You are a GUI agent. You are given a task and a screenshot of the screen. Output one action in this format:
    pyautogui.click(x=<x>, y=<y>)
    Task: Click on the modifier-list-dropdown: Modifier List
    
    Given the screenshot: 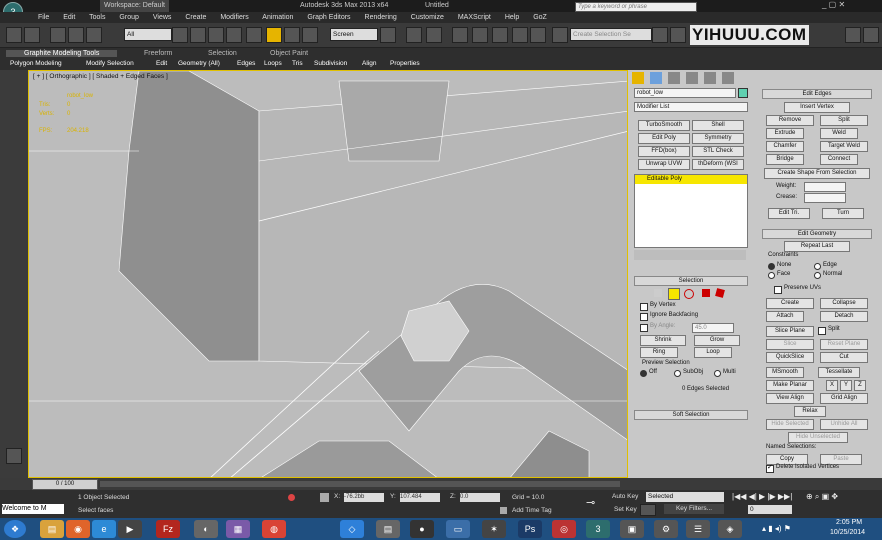 What is the action you would take?
    pyautogui.click(x=691, y=107)
    